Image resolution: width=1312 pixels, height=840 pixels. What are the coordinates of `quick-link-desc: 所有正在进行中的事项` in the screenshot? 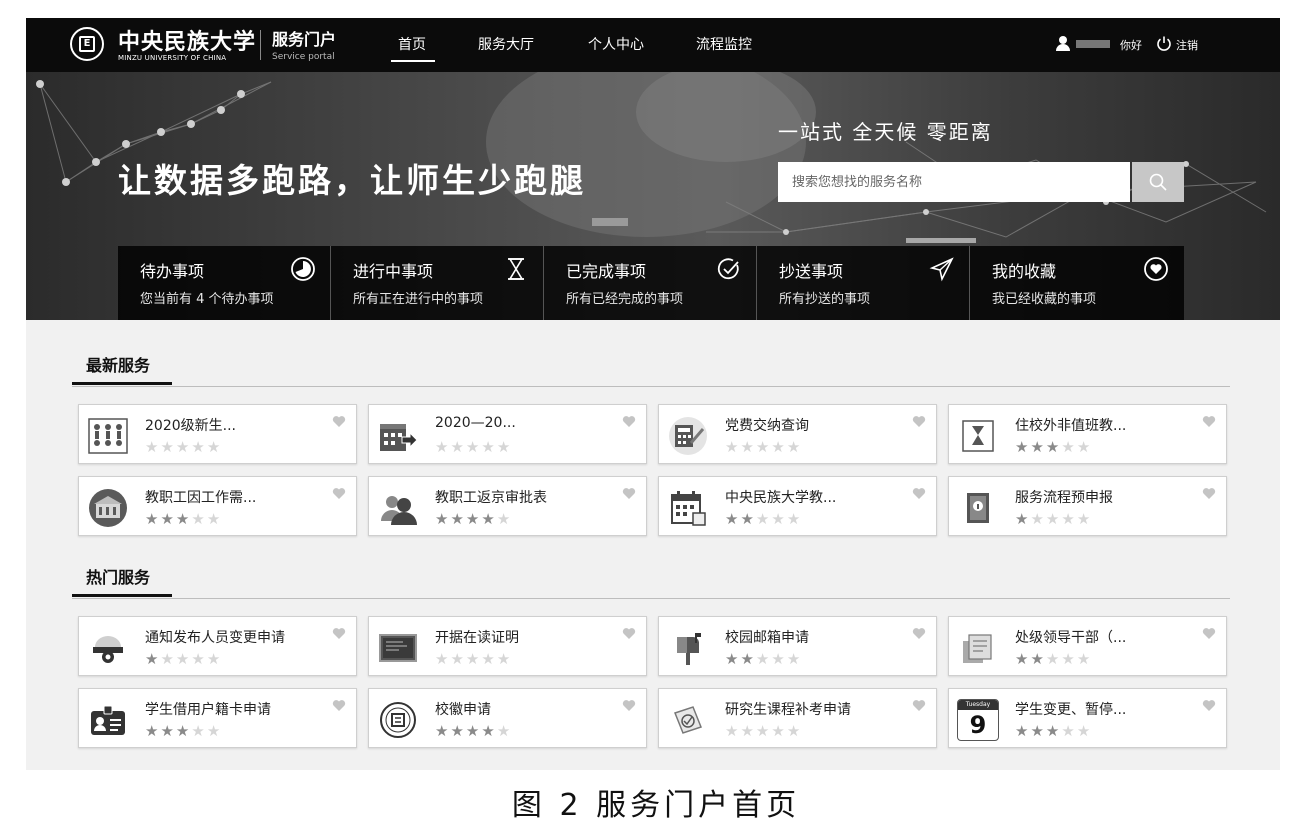 It's located at (418, 299).